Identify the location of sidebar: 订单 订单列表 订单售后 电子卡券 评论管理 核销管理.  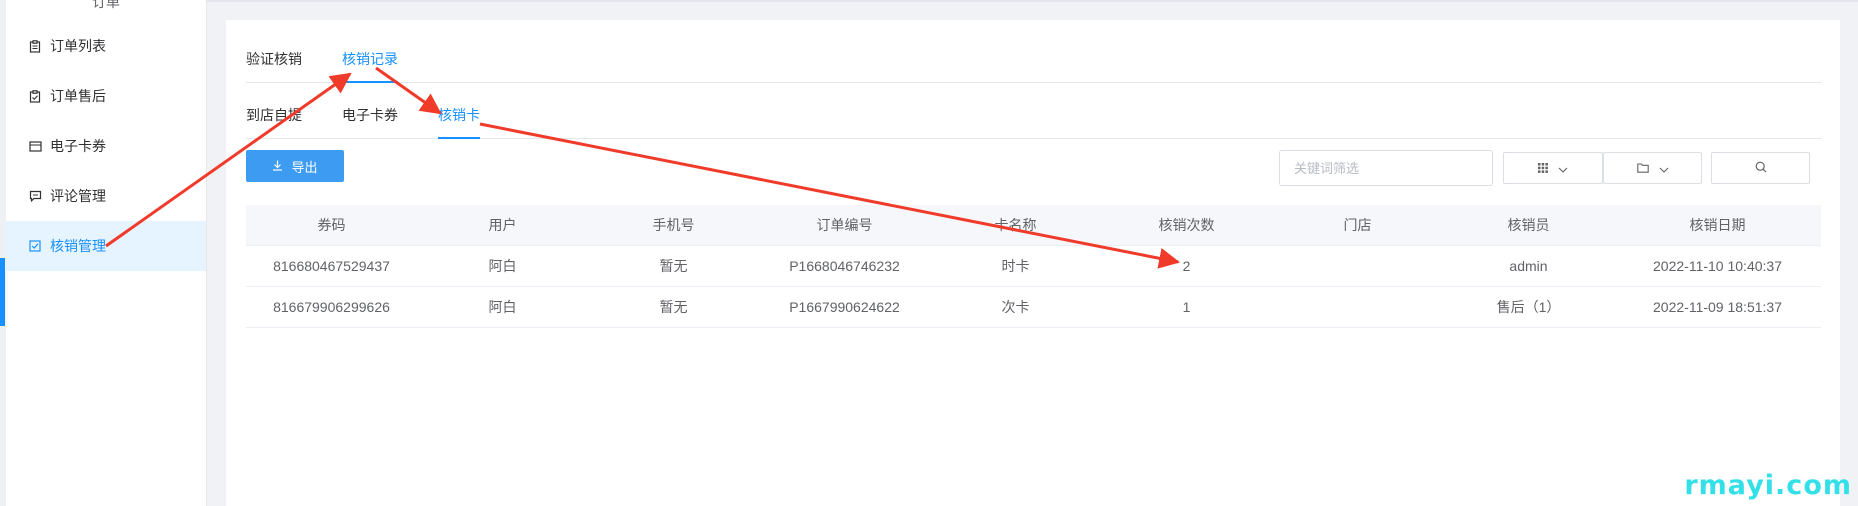
(106, 253).